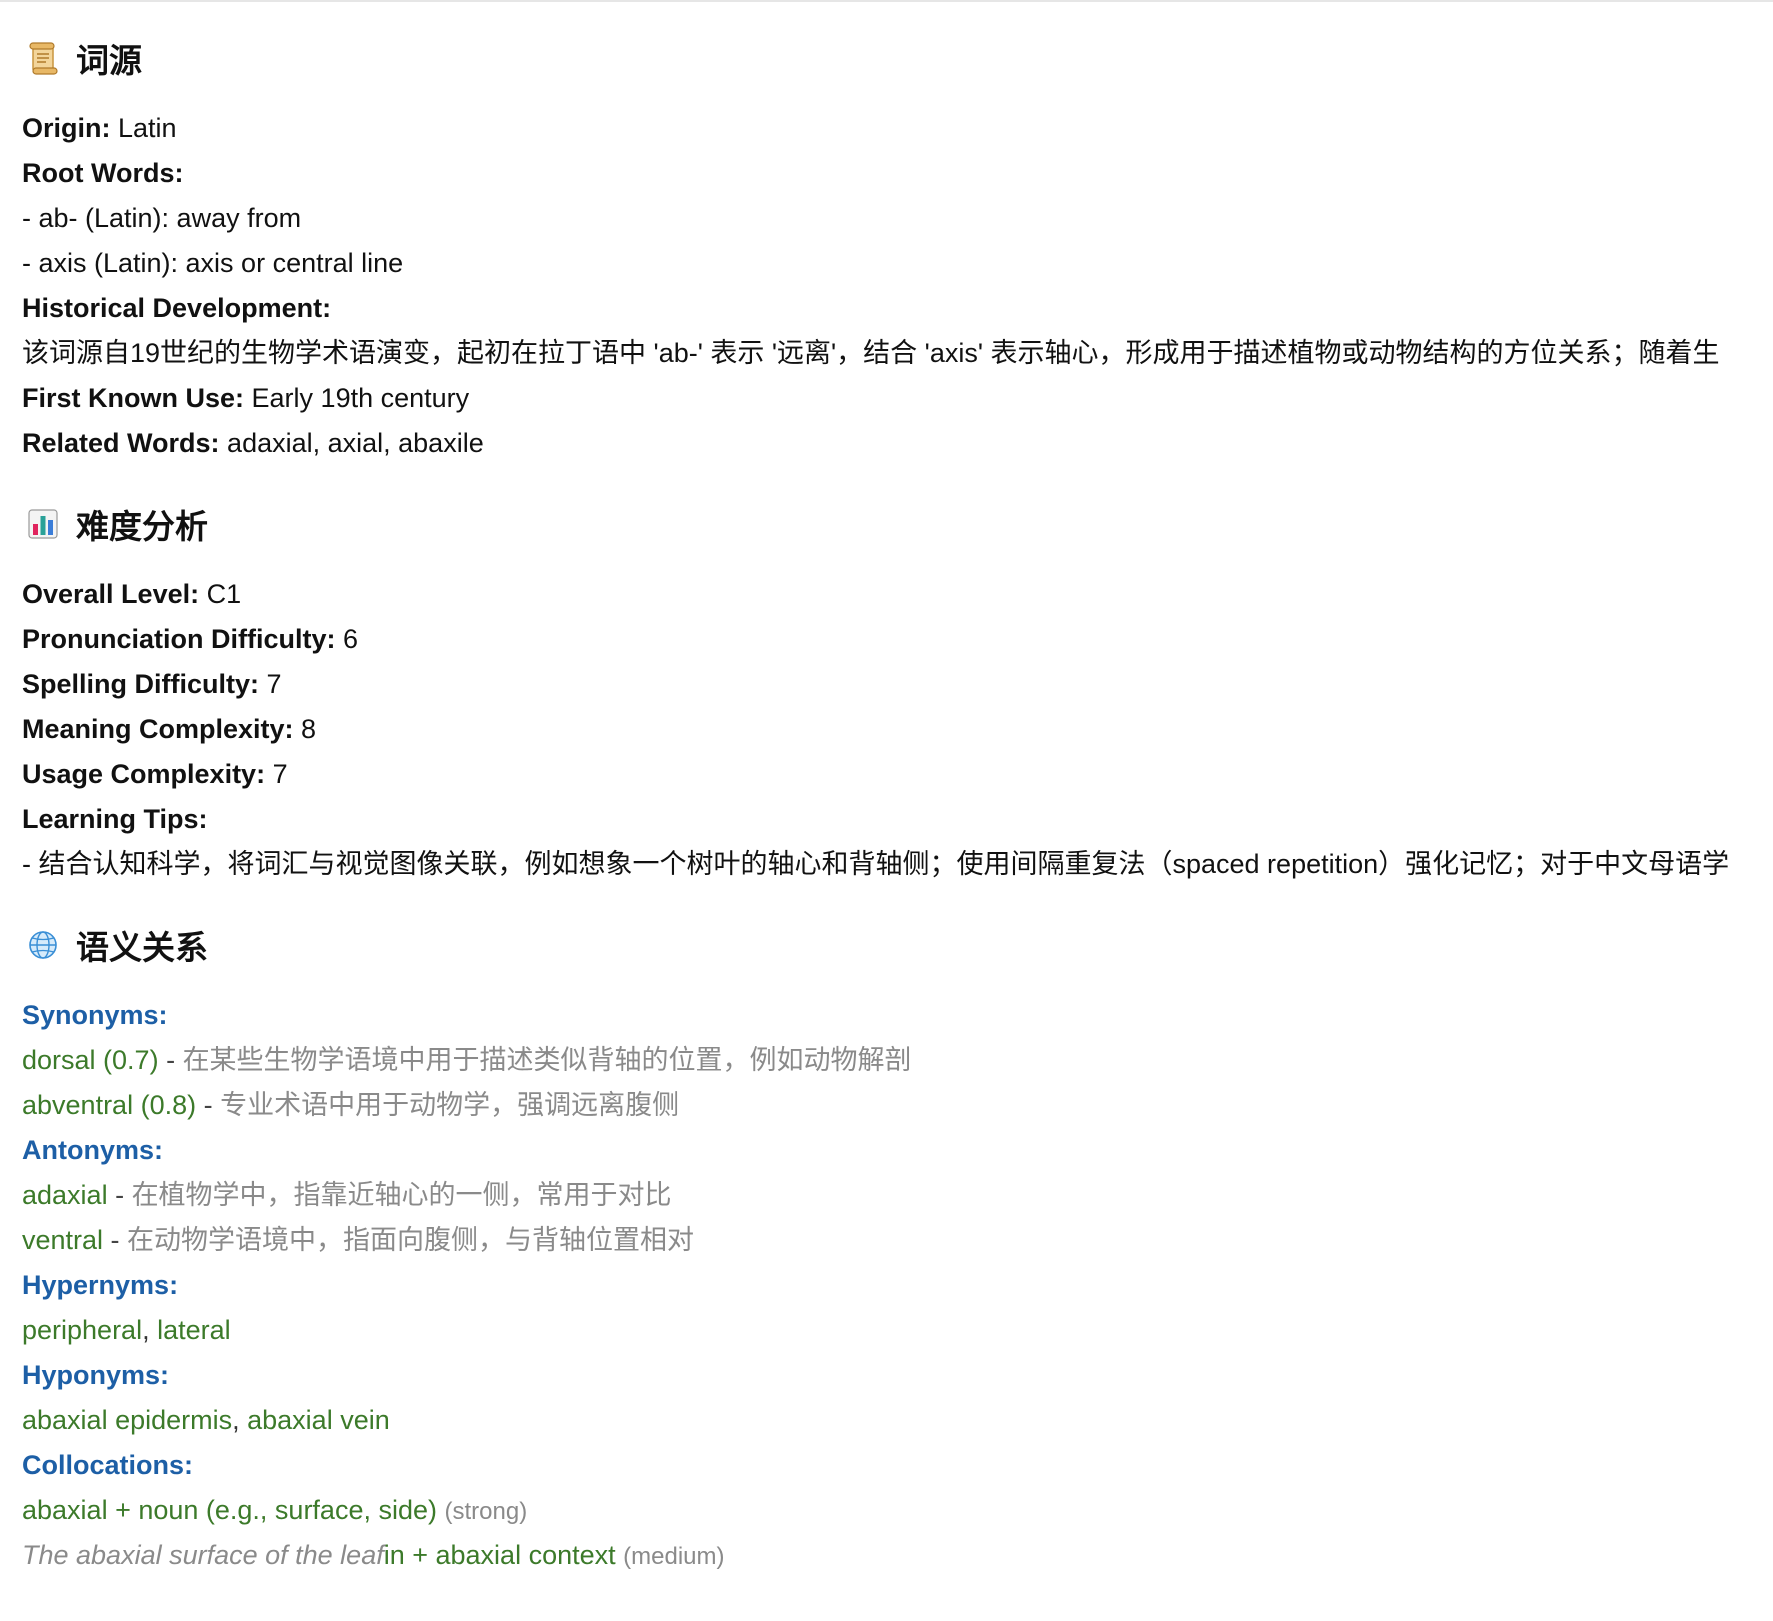 This screenshot has height=1621, width=1773. I want to click on hyponyms-list: abaxial epidermis, abaxial vein, so click(892, 1420).